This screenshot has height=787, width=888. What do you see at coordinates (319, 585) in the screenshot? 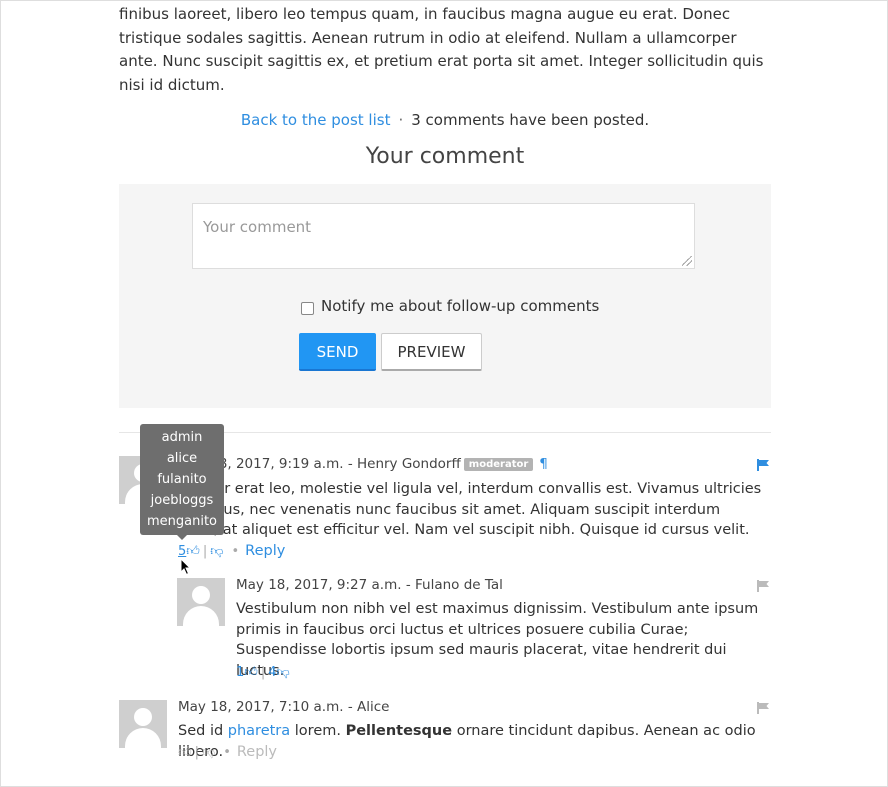
I see `comment-date: May 18, 2017, 9:27 a.m.` at bounding box center [319, 585].